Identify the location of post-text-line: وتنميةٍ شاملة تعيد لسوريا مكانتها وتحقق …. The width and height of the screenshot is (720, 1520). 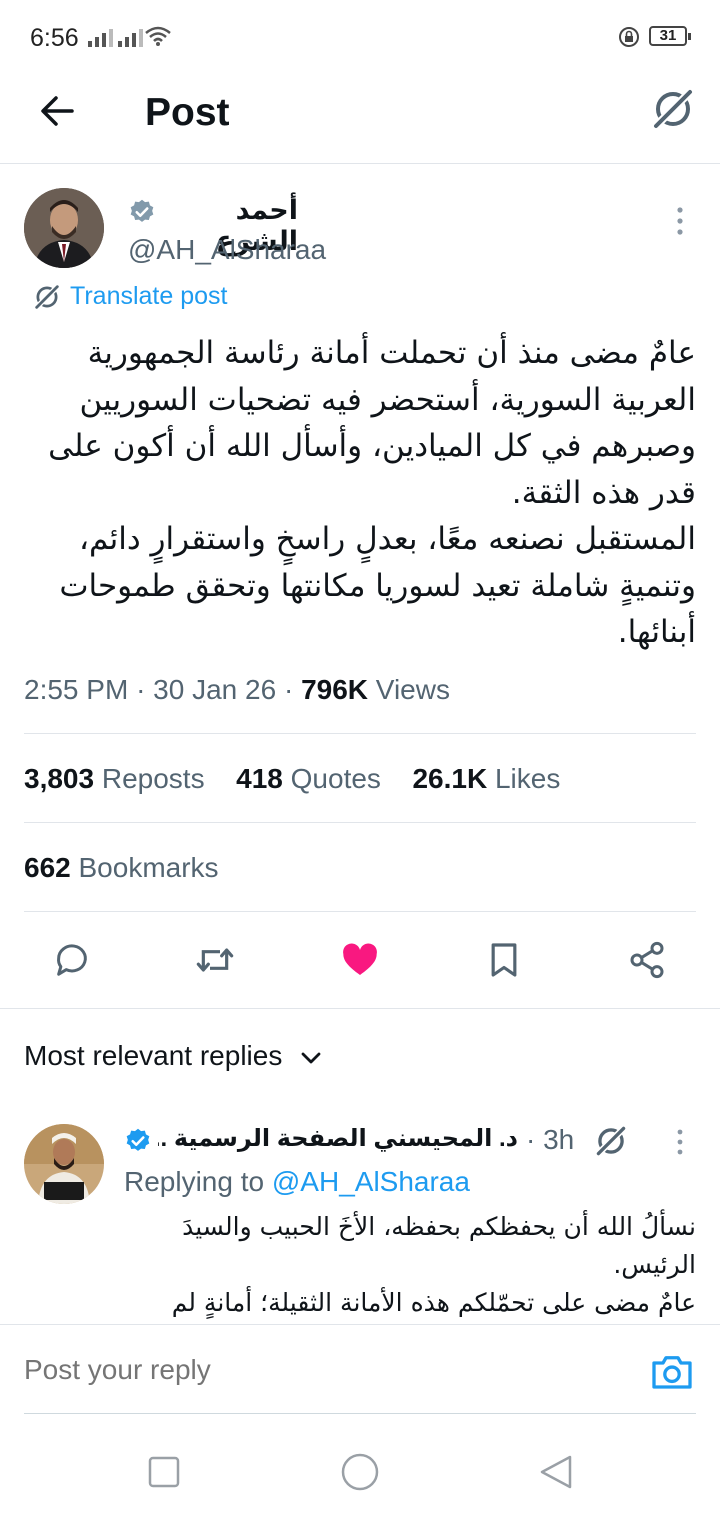
(377, 585).